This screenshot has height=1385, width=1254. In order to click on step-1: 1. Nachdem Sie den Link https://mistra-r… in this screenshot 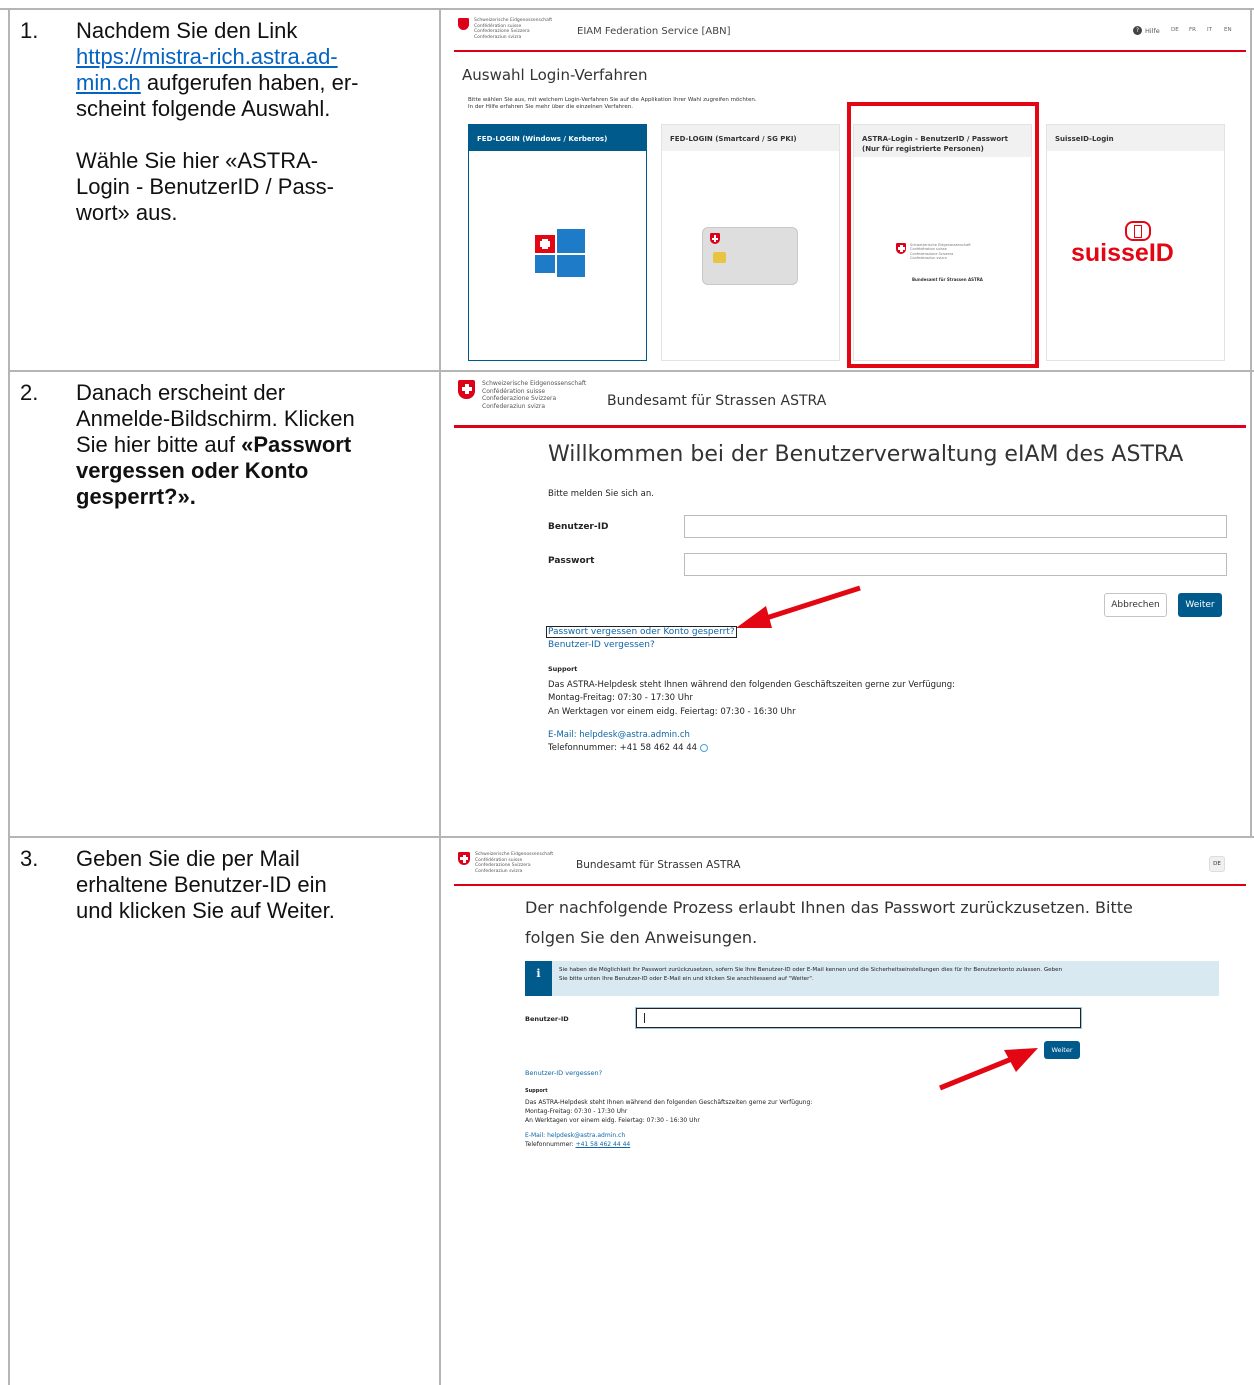, I will do `click(220, 188)`.